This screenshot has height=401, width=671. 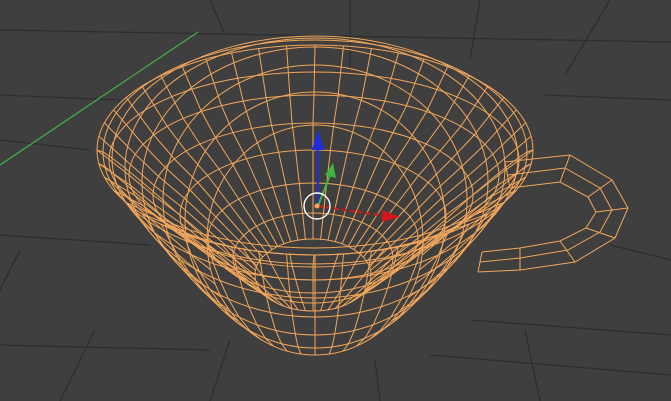 I want to click on gizmo-x-axis, so click(x=351, y=211).